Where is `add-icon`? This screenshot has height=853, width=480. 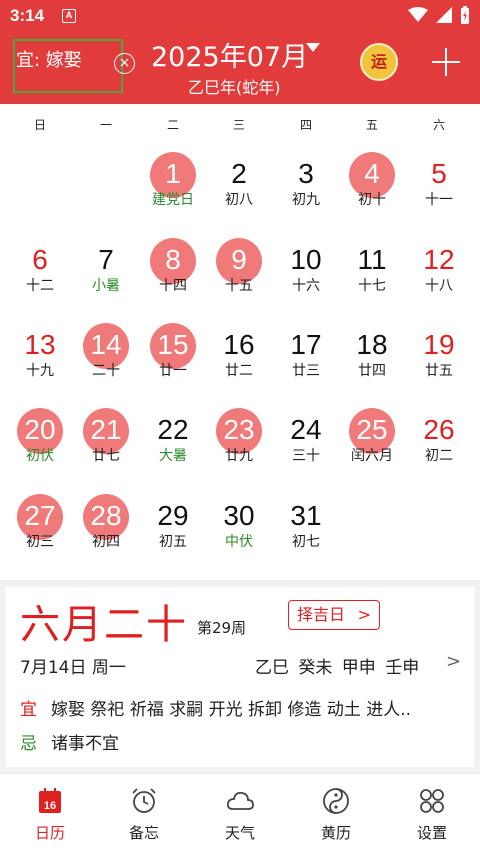 add-icon is located at coordinates (446, 62).